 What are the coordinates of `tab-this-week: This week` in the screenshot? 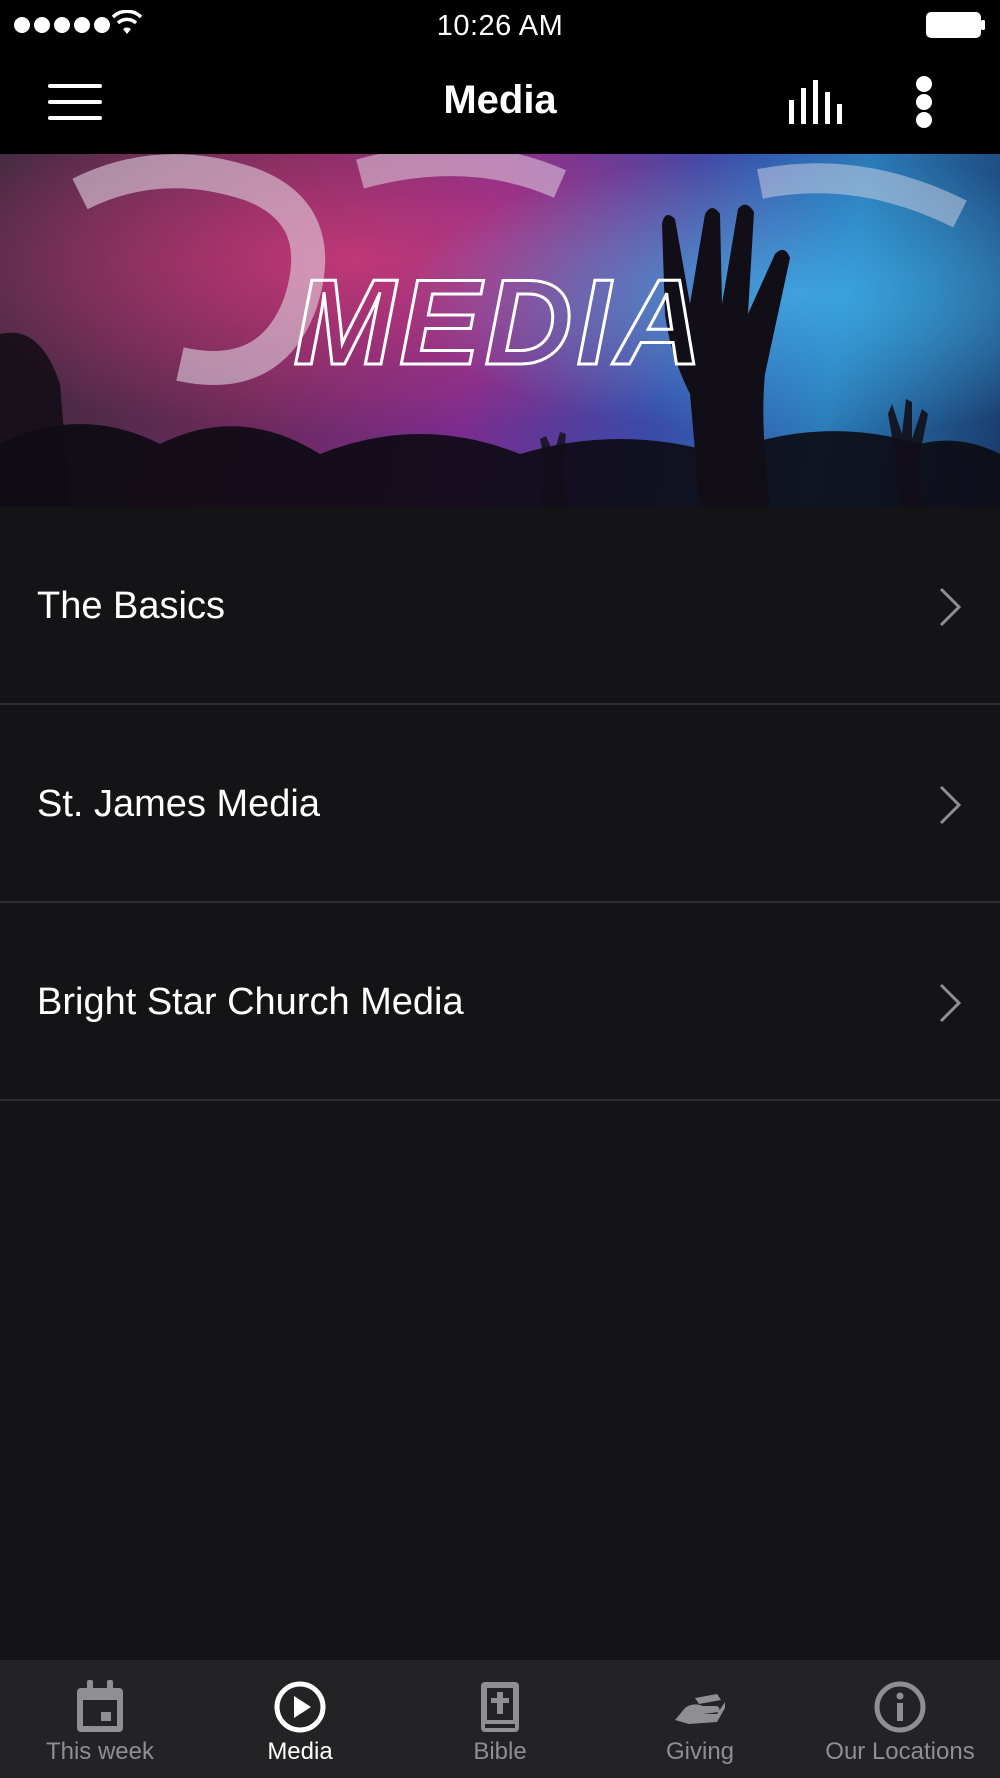 It's located at (100, 1719).